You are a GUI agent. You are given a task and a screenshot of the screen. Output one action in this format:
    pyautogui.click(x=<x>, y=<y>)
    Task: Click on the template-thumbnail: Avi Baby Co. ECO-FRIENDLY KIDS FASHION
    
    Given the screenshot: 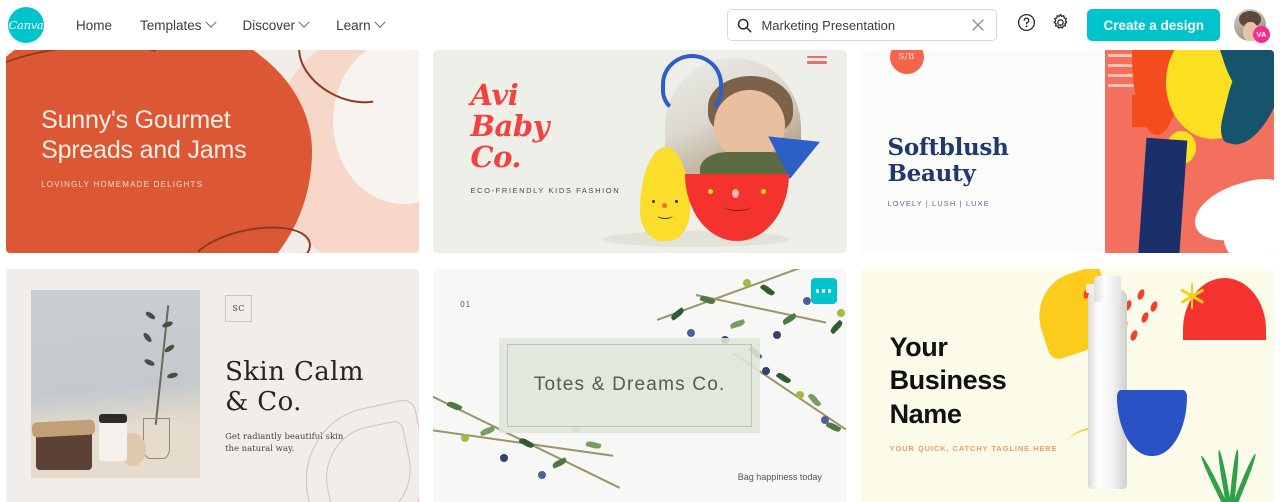 What is the action you would take?
    pyautogui.click(x=639, y=151)
    